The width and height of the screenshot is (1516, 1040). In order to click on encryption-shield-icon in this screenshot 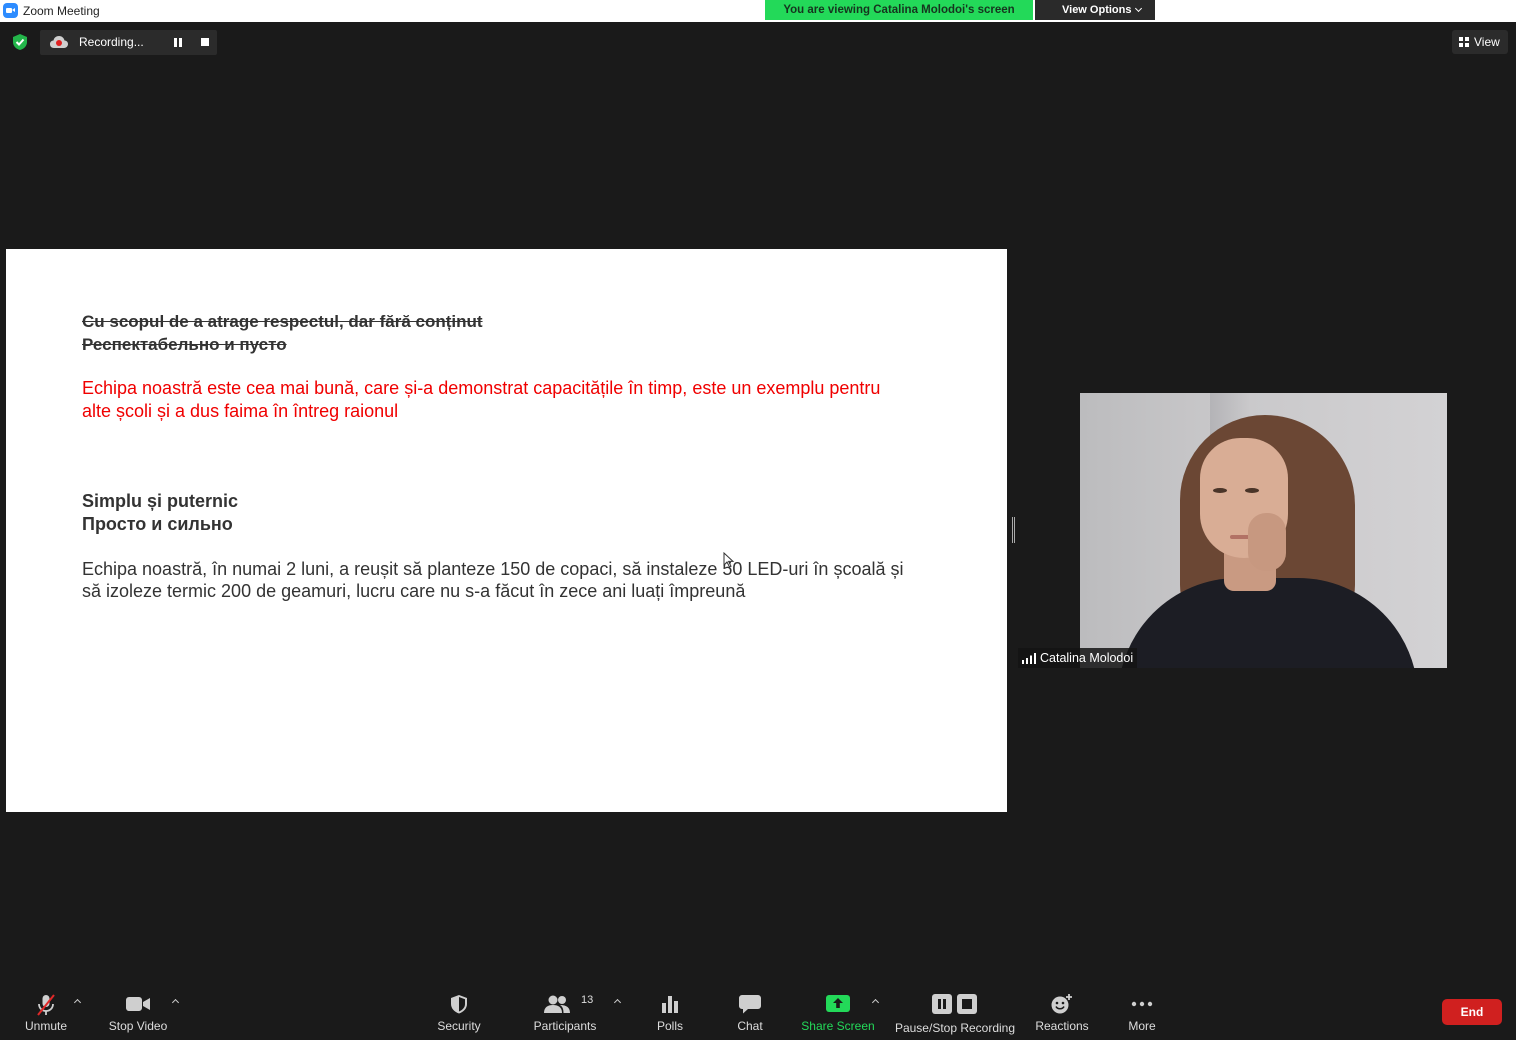, I will do `click(20, 42)`.